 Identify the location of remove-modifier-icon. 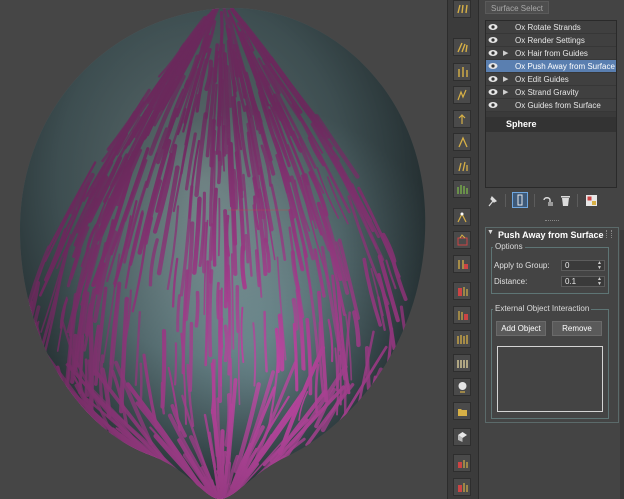
(565, 200).